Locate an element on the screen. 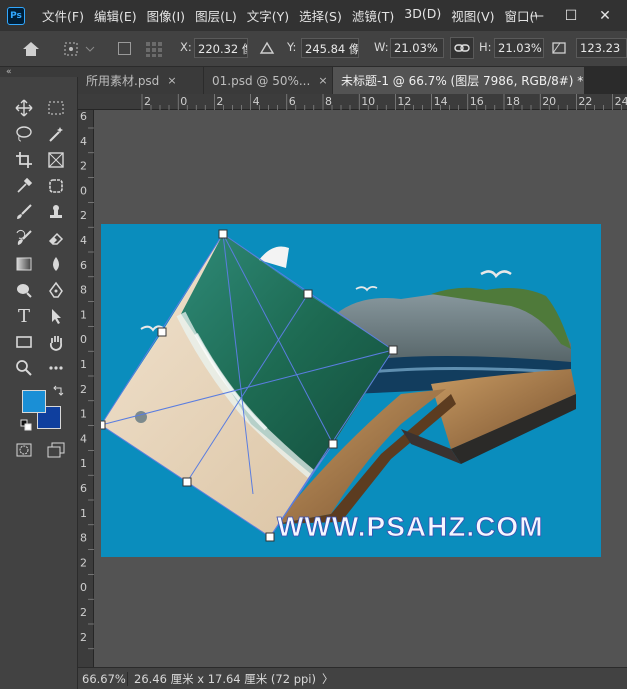 The height and width of the screenshot is (689, 627). reference-checkbox is located at coordinates (124, 48).